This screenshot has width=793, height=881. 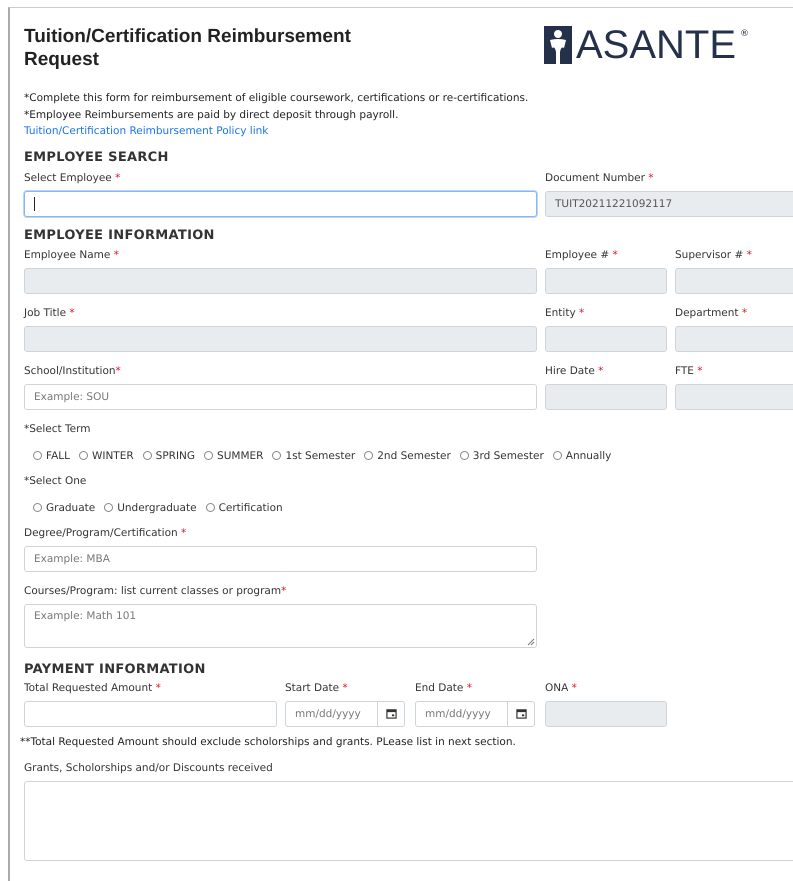 I want to click on field-label: ONA *, so click(x=561, y=687).